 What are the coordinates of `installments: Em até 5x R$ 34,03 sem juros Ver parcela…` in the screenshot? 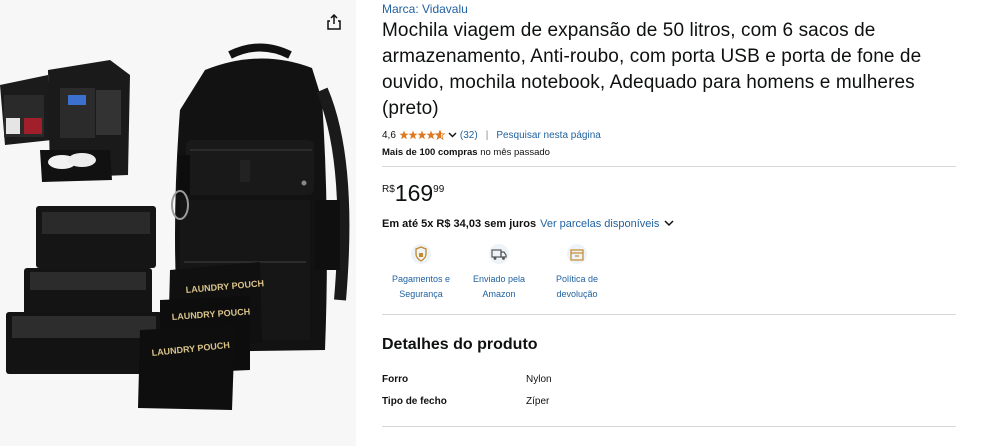 It's located at (669, 224).